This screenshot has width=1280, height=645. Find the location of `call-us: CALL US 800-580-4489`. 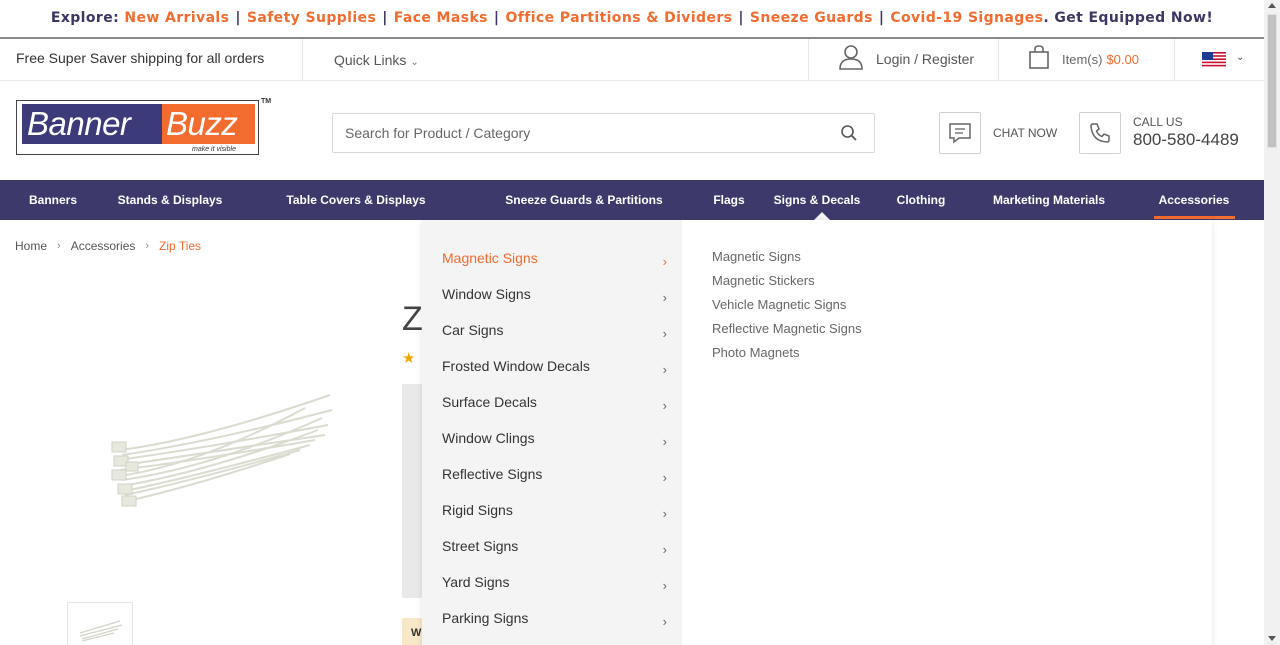

call-us: CALL US 800-580-4489 is located at coordinates (1159, 133).